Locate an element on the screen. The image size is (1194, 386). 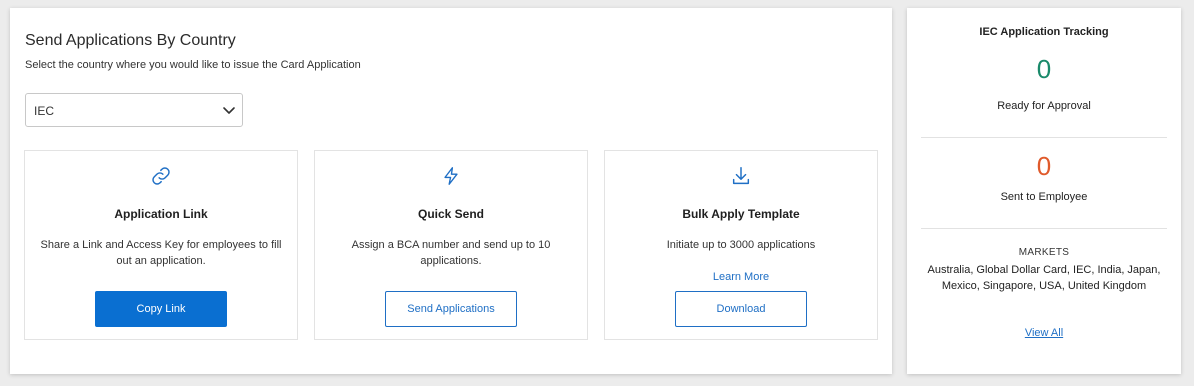
markets-title: MARKETS is located at coordinates (1044, 252).